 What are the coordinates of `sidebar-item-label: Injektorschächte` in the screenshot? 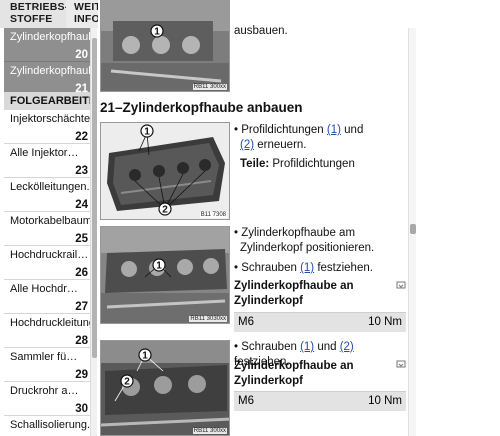 It's located at (50, 119).